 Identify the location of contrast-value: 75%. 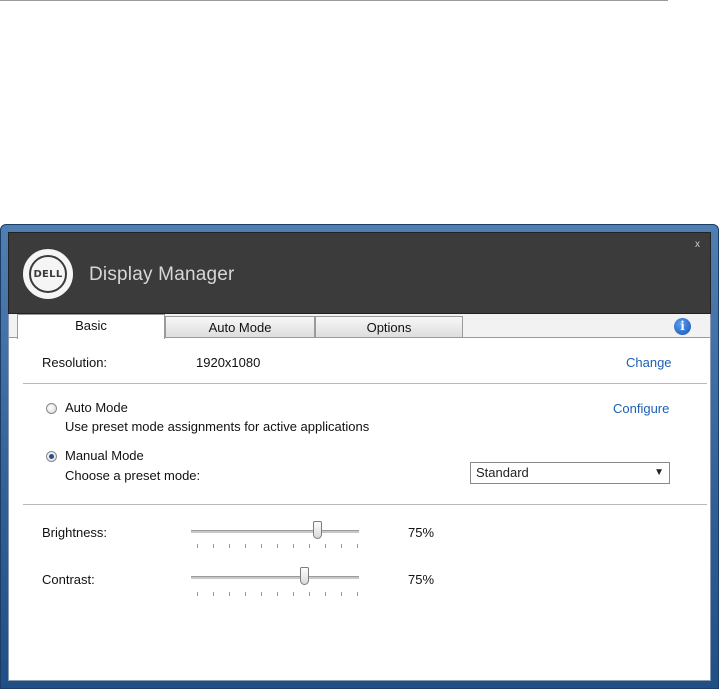
(421, 579).